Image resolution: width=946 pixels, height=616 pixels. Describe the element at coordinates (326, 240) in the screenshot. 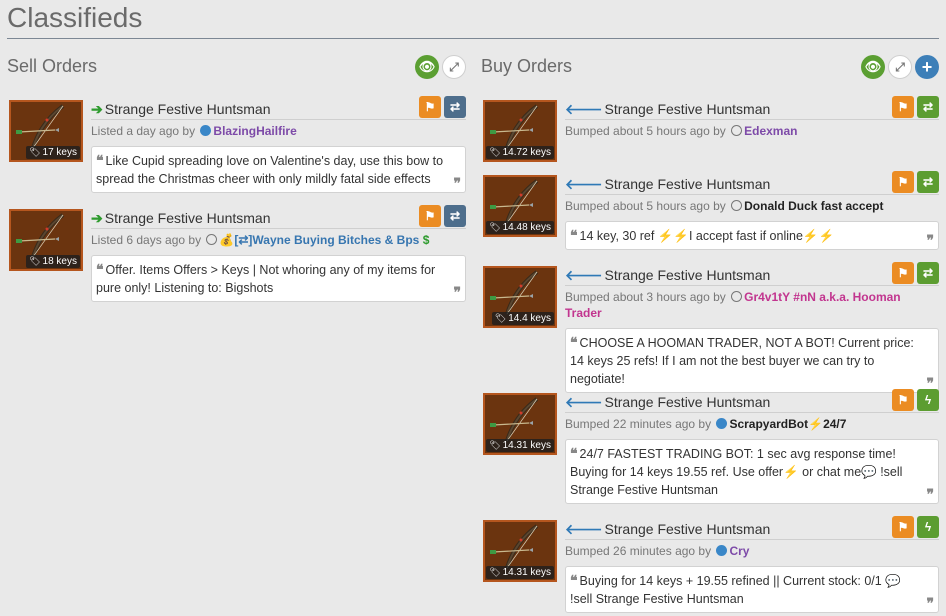

I see `user-link: [⇄]Wayne Buying Bitches & Bps` at that location.